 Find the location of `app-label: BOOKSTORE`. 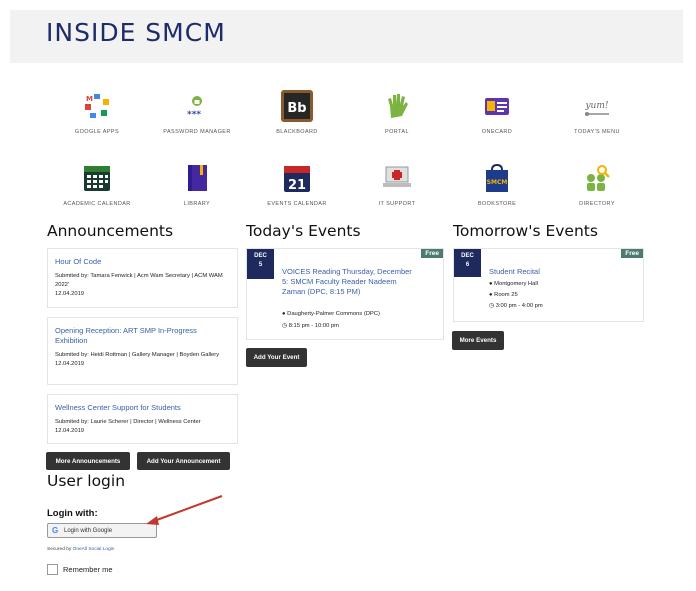

app-label: BOOKSTORE is located at coordinates (497, 204).